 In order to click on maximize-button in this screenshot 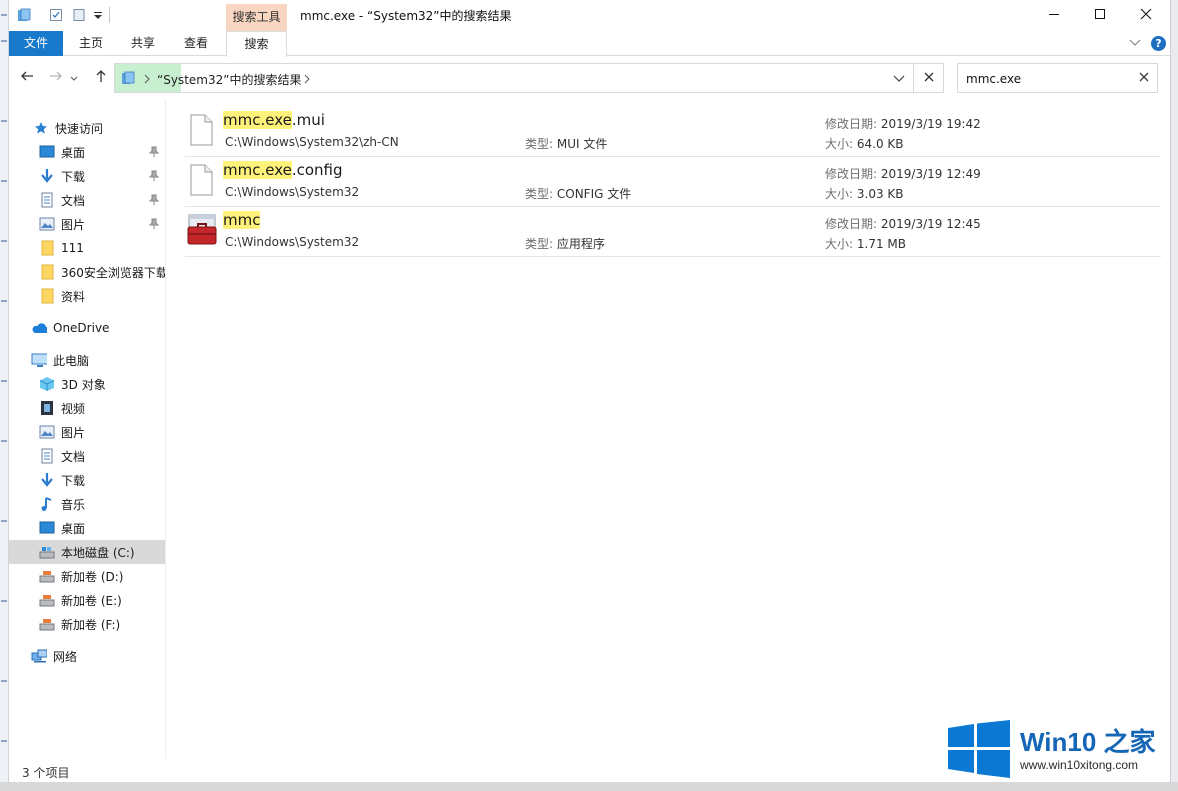, I will do `click(1100, 15)`.